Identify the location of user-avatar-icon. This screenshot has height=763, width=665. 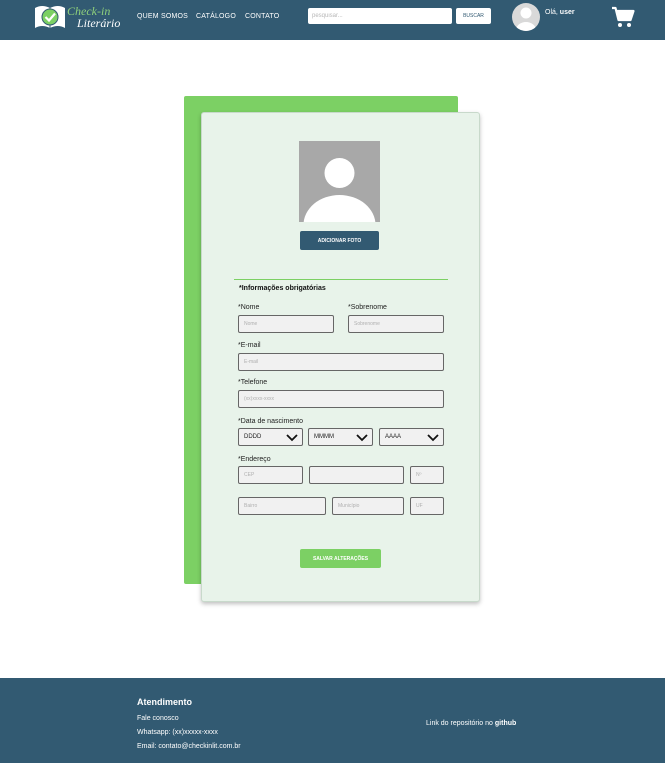
(526, 19).